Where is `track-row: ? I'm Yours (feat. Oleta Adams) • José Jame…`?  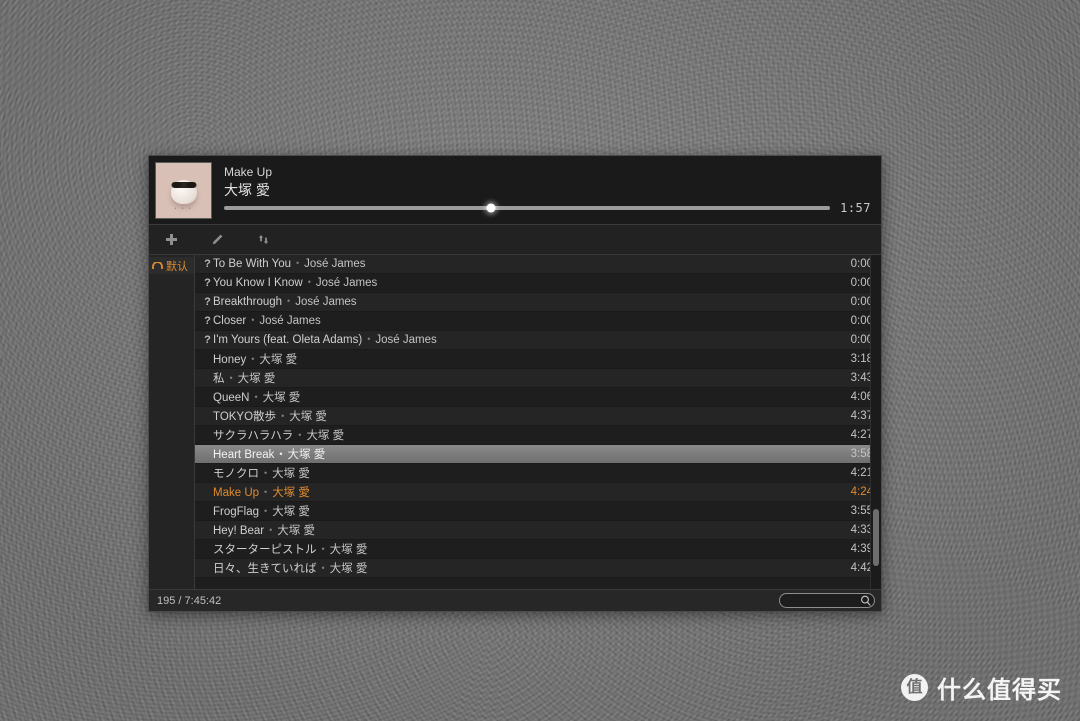 track-row: ? I'm Yours (feat. Oleta Adams) • José Jame… is located at coordinates (538, 340).